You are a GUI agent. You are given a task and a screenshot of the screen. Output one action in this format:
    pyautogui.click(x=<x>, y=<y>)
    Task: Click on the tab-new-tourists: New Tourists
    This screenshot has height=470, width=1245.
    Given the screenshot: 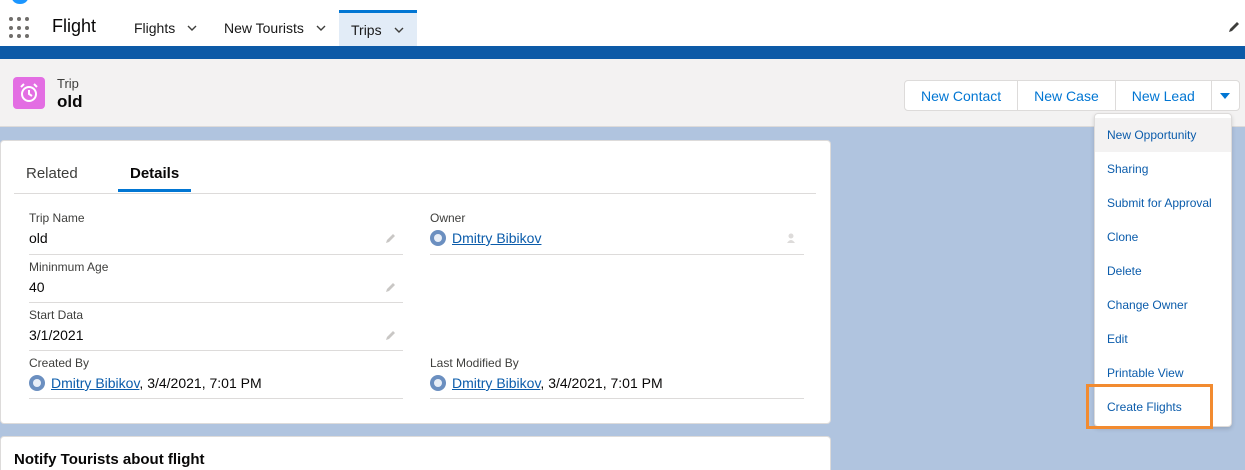 What is the action you would take?
    pyautogui.click(x=275, y=28)
    